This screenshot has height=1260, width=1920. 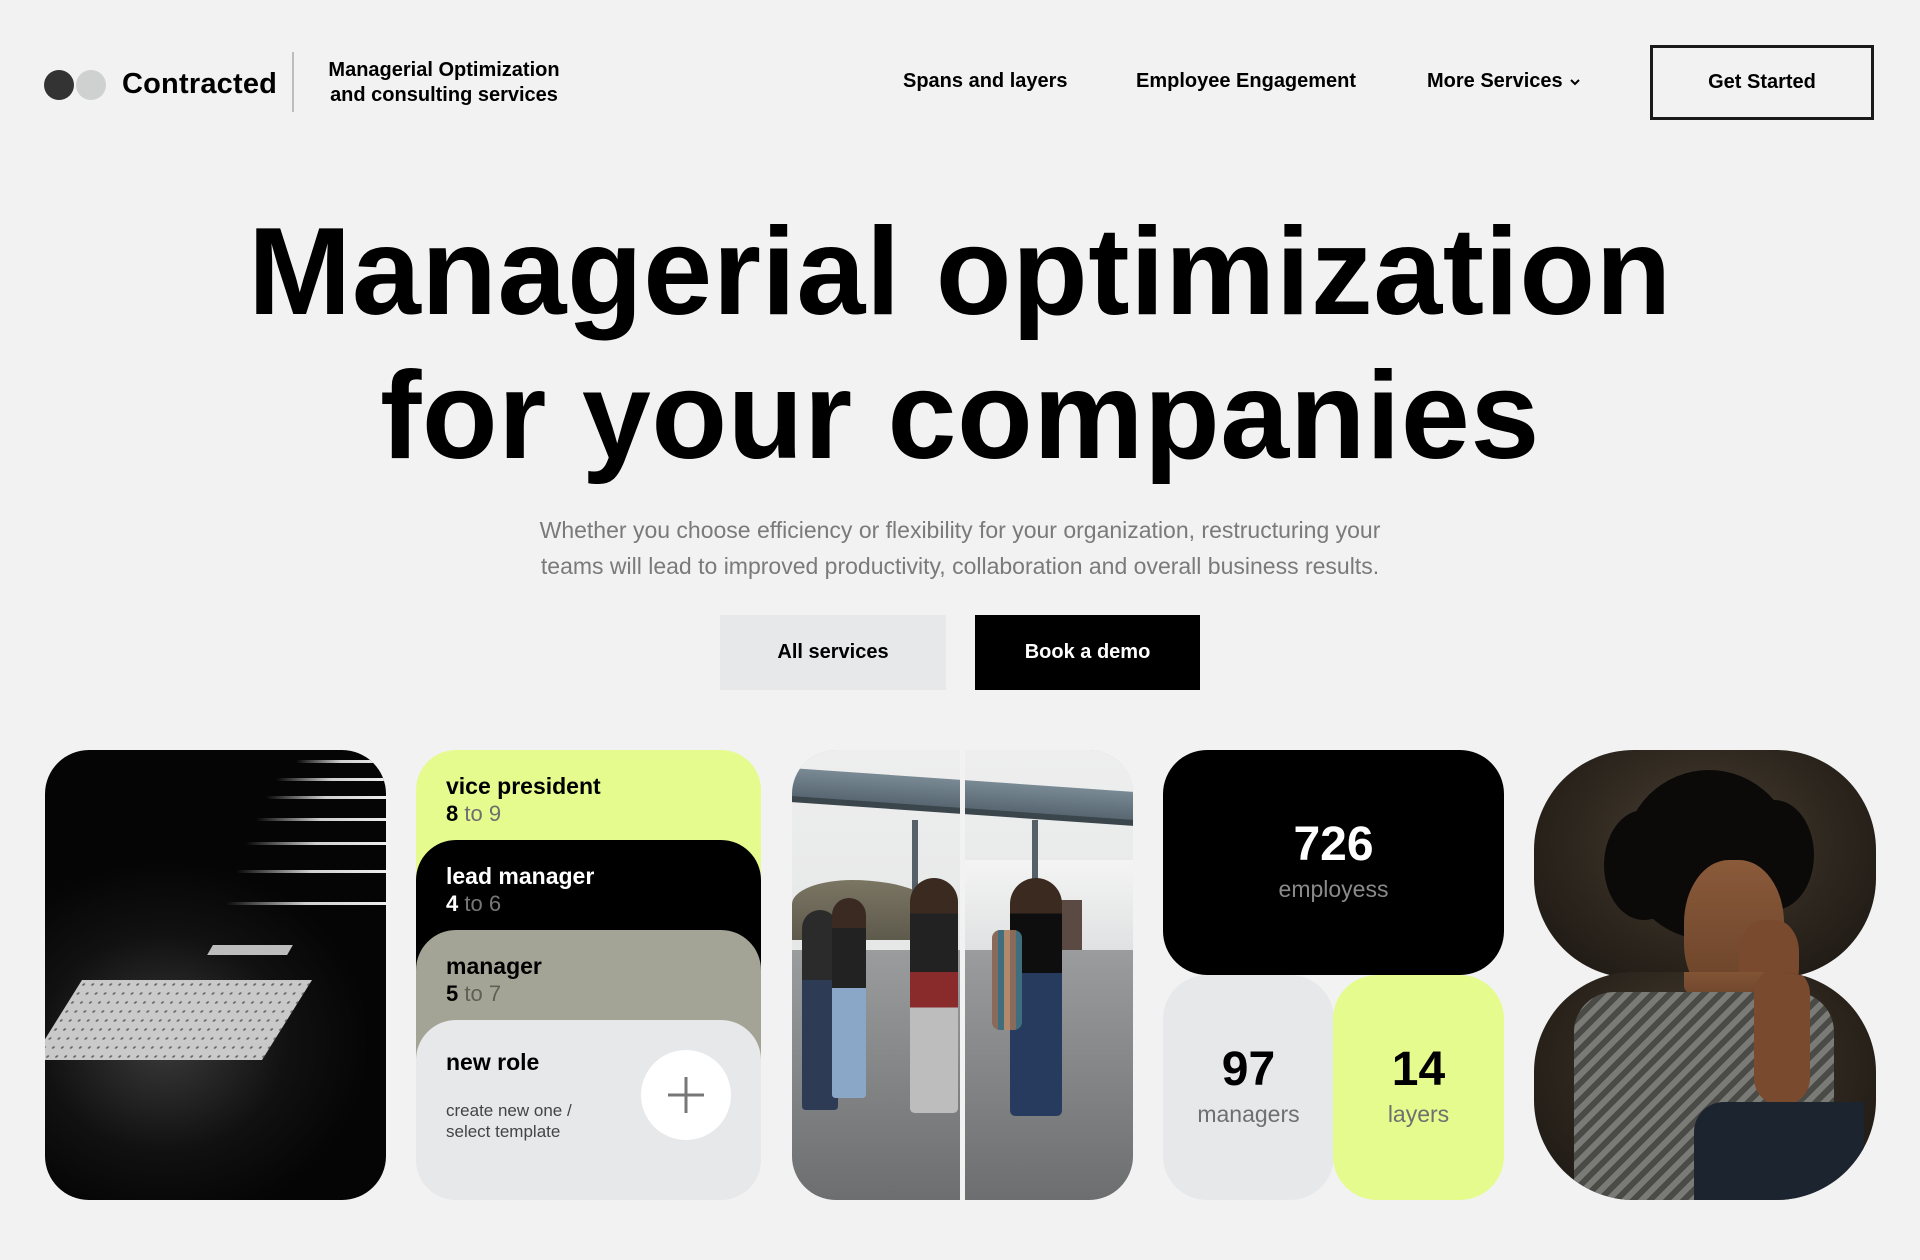 I want to click on stat-value: 726, so click(x=1333, y=844).